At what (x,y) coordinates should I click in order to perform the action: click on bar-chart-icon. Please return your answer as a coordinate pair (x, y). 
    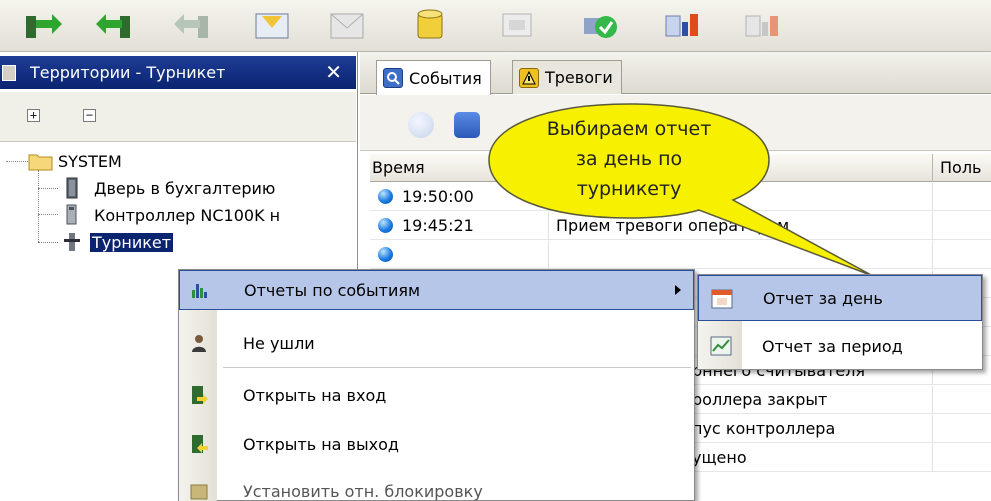
    Looking at the image, I should click on (199, 291).